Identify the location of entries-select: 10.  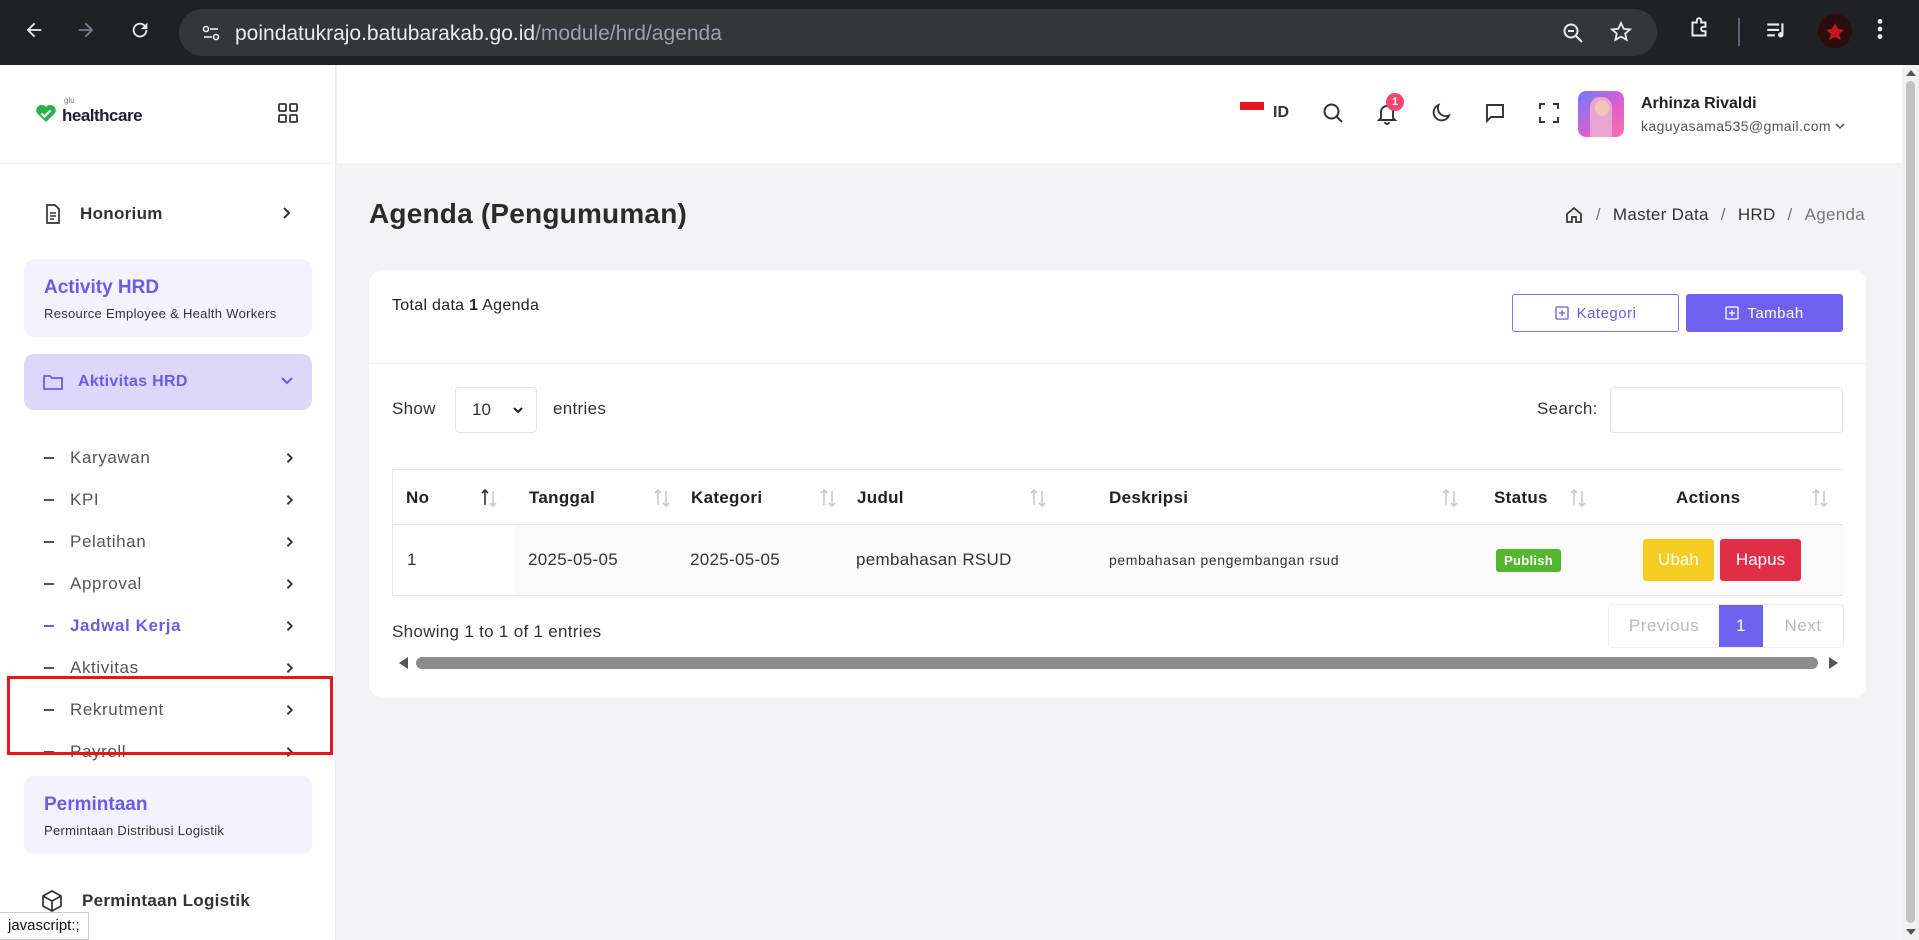
(496, 410).